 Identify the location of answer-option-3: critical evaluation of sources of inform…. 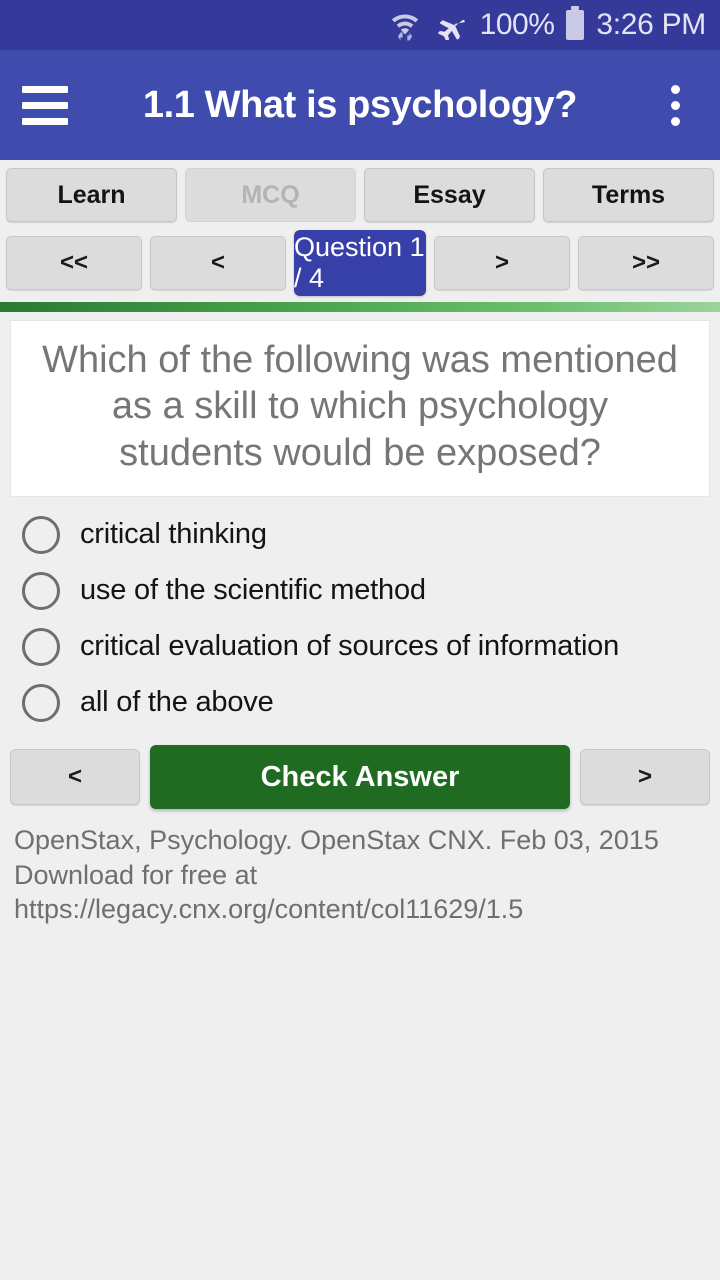
(360, 647).